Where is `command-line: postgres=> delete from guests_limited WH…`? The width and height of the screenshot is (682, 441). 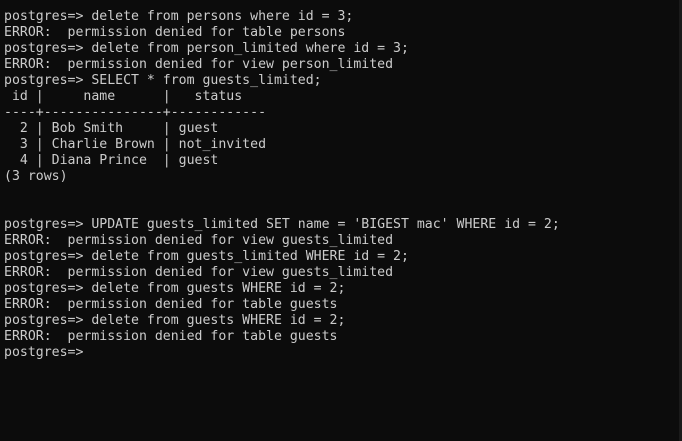
command-line: postgres=> delete from guests_limited WH… is located at coordinates (206, 256).